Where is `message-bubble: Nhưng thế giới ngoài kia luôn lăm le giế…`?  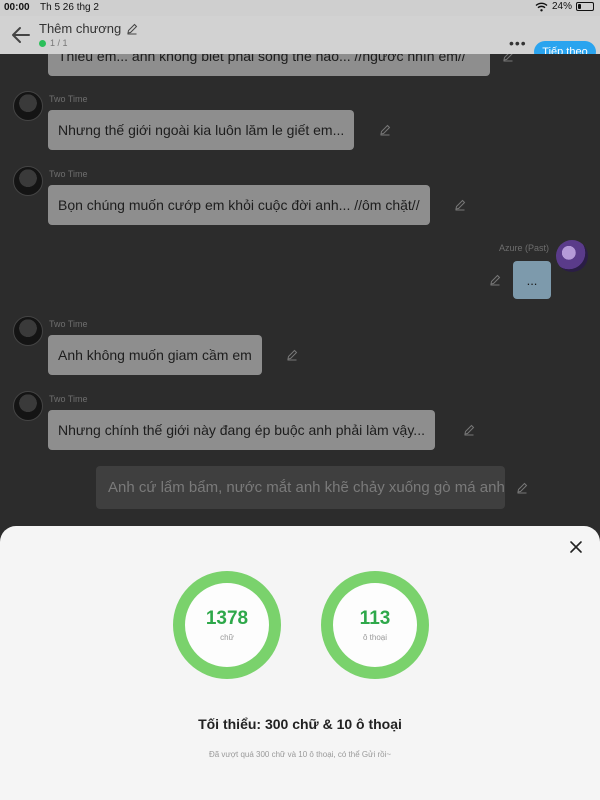 message-bubble: Nhưng thế giới ngoài kia luôn lăm le giế… is located at coordinates (201, 130).